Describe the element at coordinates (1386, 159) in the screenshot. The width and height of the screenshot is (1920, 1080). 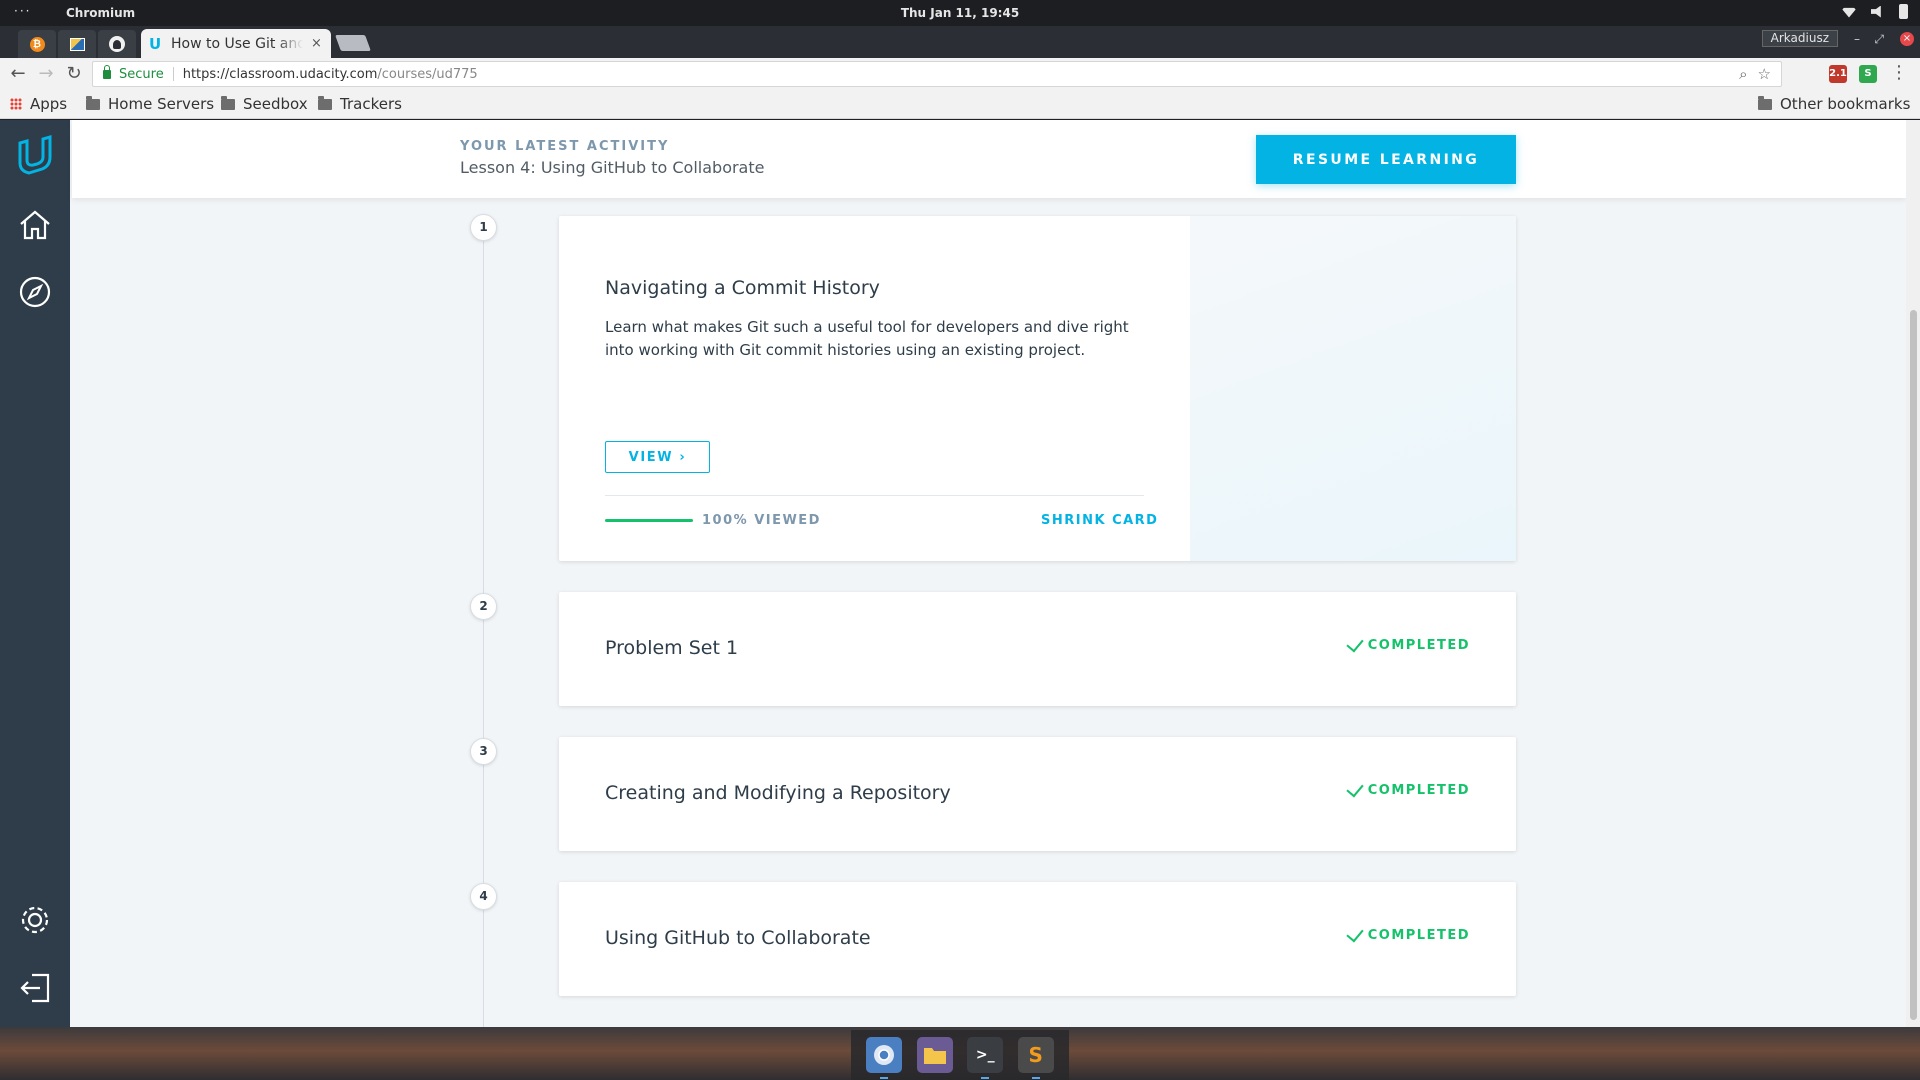
I see `resume-learning-button: RESUME LEARNING` at that location.